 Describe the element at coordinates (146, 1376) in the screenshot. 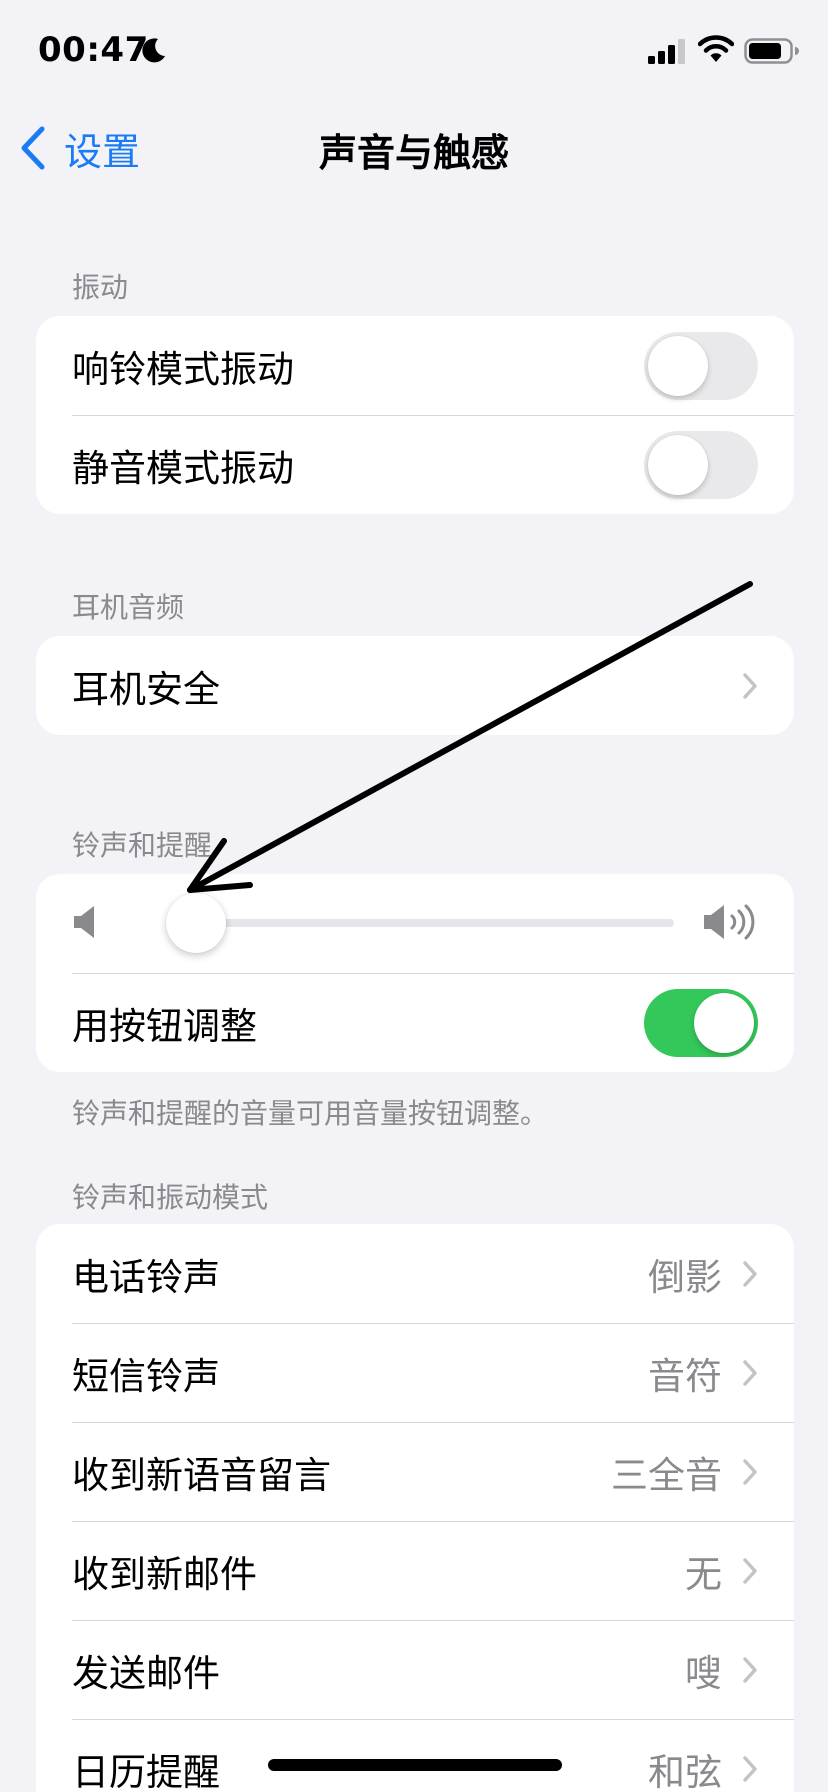

I see `text-tone-label: 短信铃声` at that location.